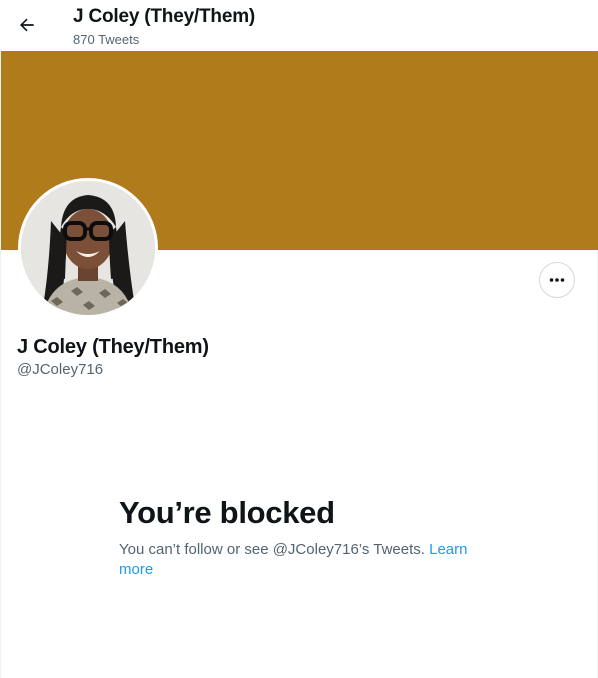 Image resolution: width=598 pixels, height=678 pixels. I want to click on arrow-left-icon, so click(27, 25).